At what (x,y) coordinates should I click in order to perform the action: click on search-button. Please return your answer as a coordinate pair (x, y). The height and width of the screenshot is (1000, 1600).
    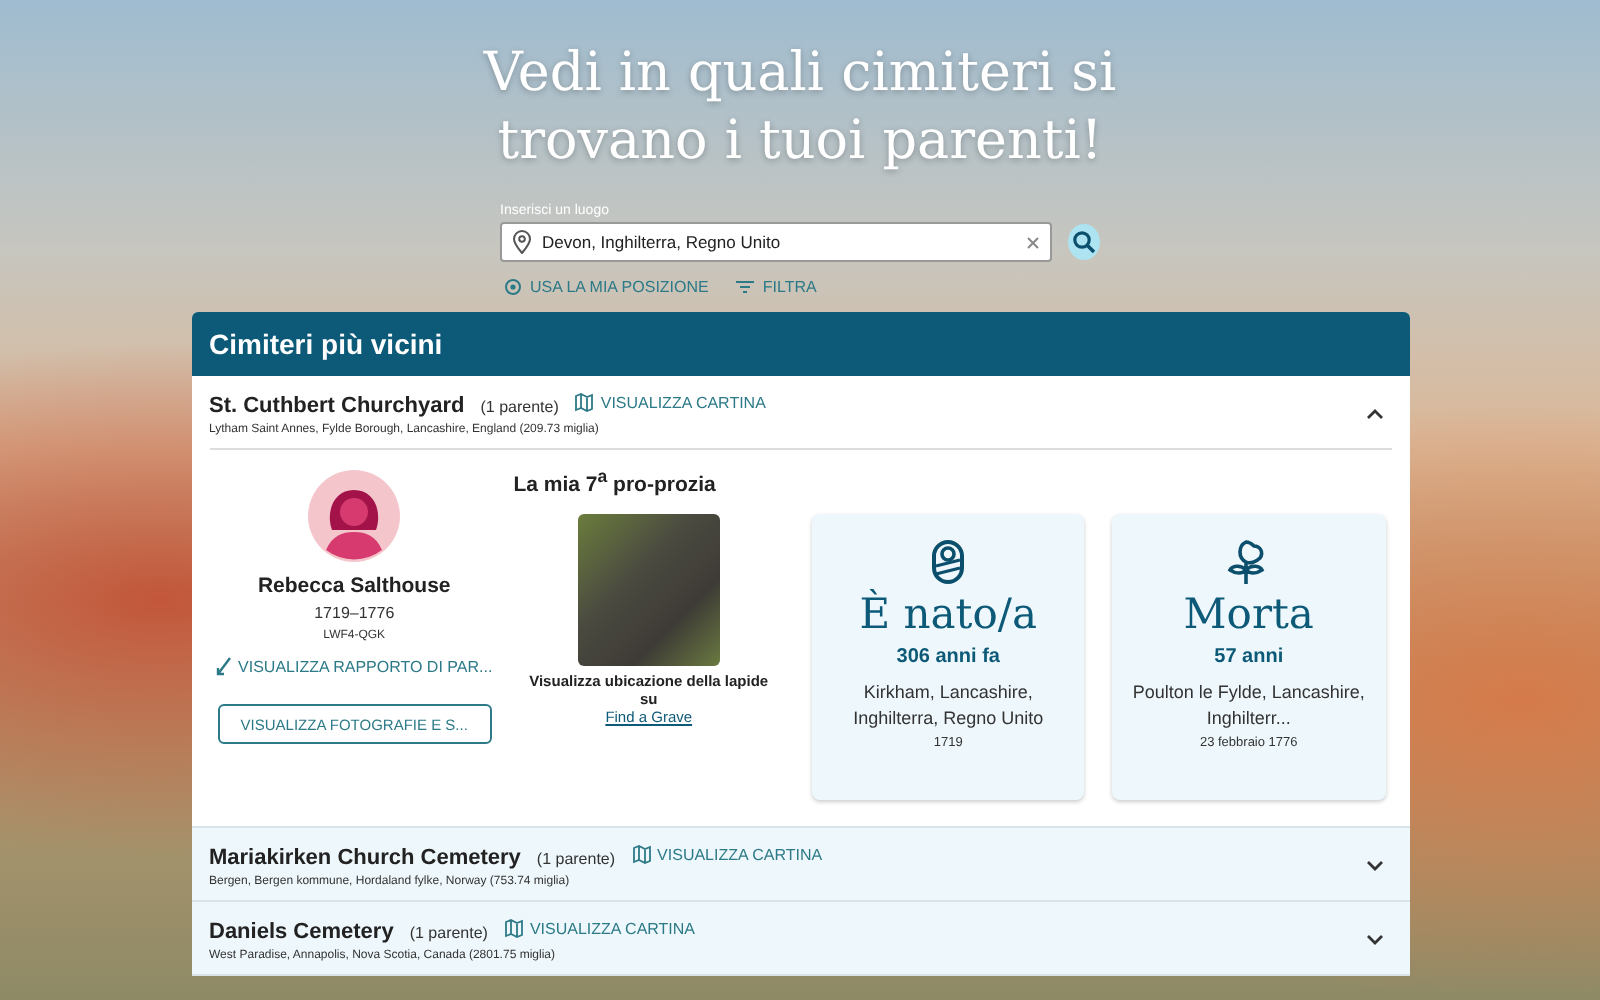
    Looking at the image, I should click on (1084, 242).